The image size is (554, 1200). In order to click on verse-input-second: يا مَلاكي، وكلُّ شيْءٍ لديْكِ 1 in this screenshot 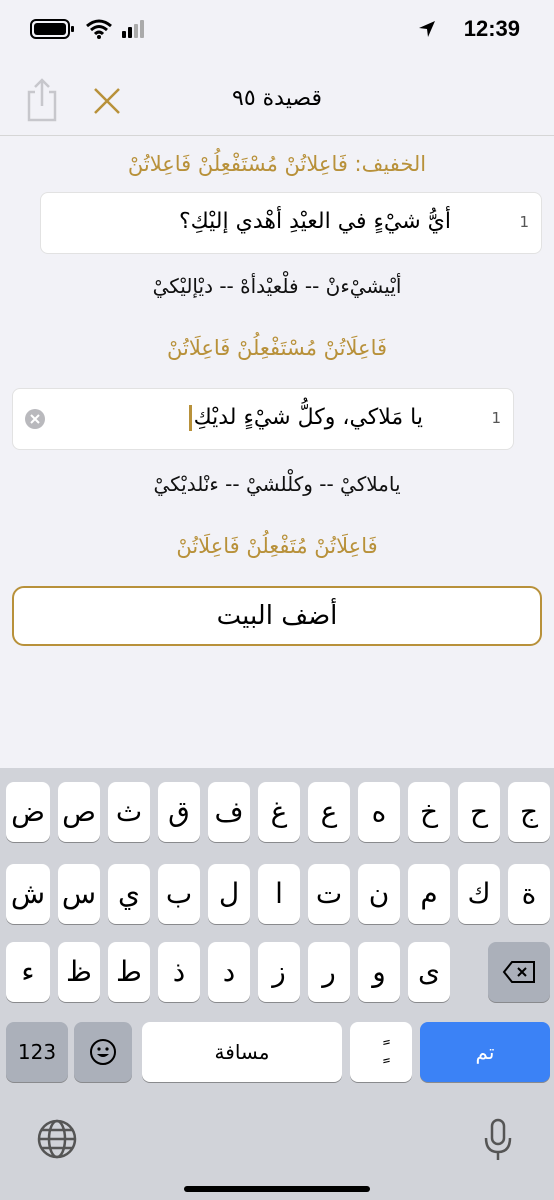, I will do `click(263, 419)`.